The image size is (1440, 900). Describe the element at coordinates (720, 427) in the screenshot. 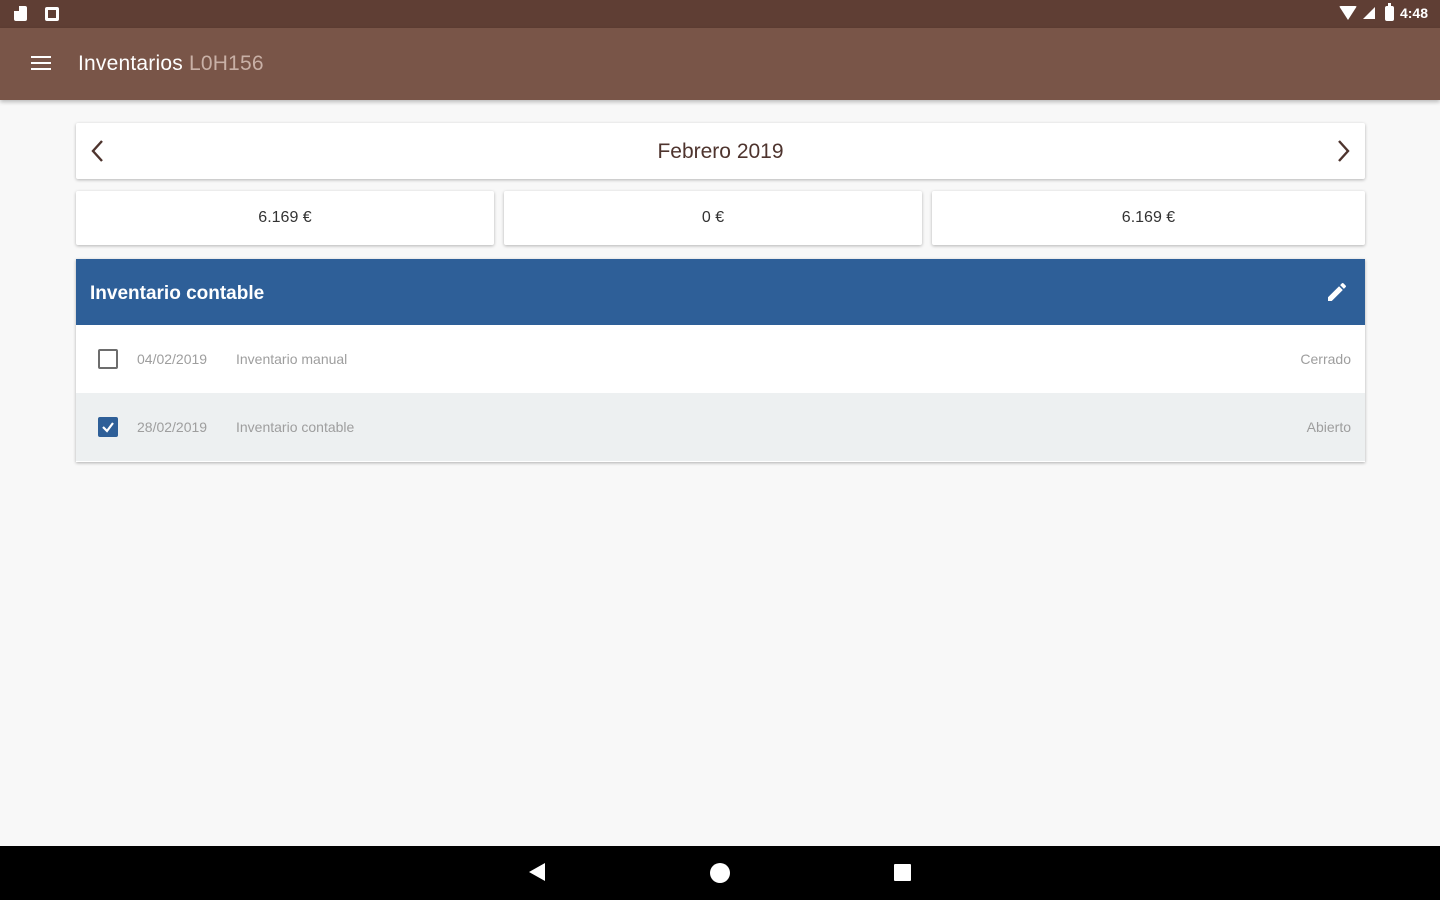

I see `list-item: 28/02/2019 Inventario contable Abierto` at that location.